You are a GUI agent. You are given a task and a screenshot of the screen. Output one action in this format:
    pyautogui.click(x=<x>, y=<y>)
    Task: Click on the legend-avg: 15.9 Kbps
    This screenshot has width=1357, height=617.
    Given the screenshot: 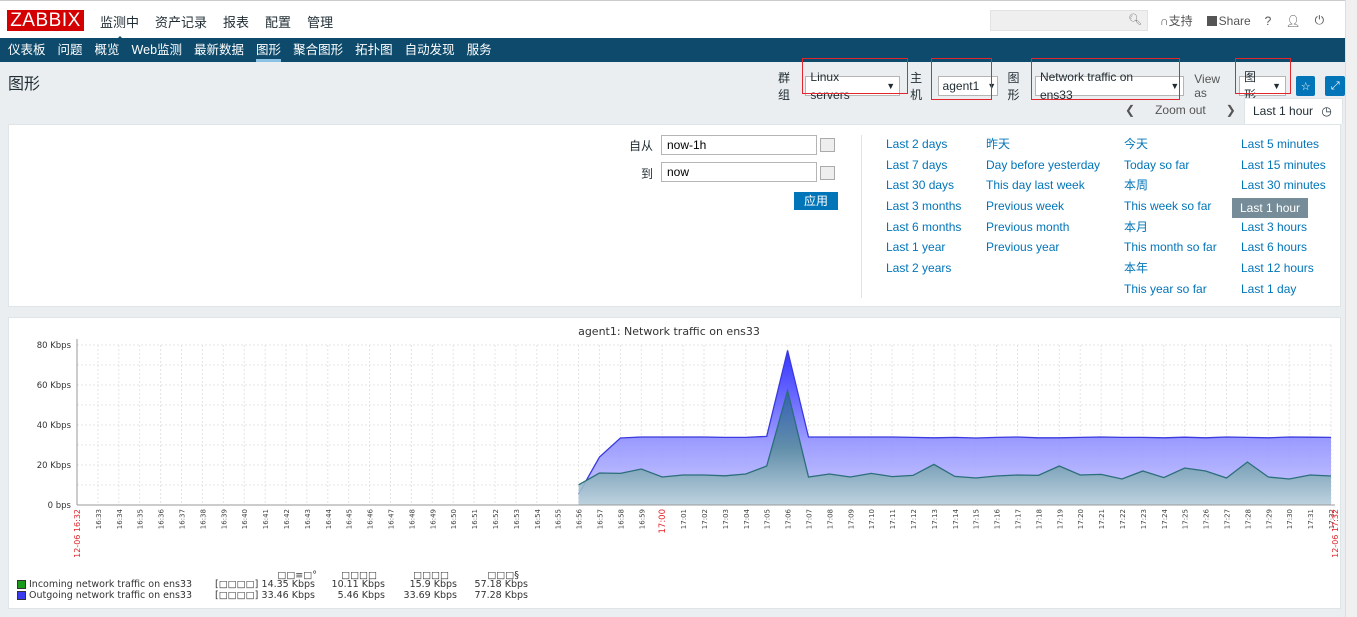 What is the action you would take?
    pyautogui.click(x=433, y=584)
    